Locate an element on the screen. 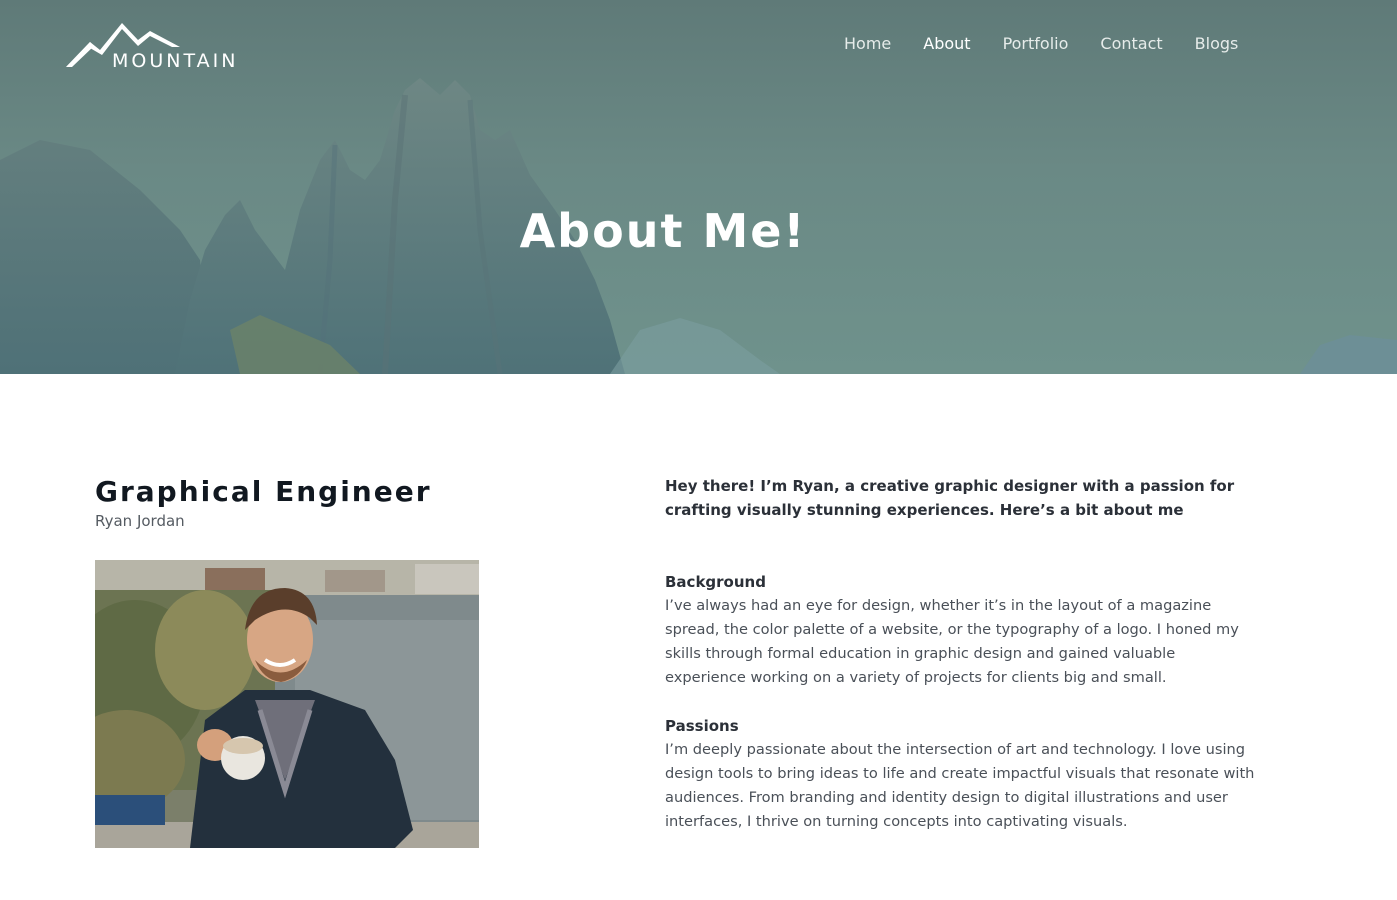 This screenshot has width=1397, height=900. nav-contact: Contact is located at coordinates (1131, 43).